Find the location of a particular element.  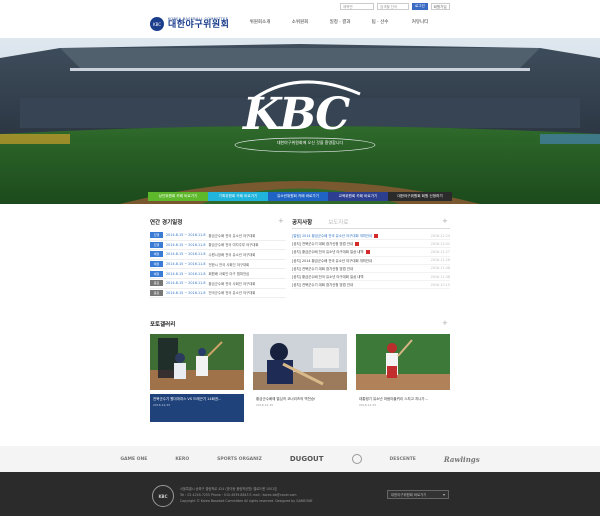

tab-press: 보도자료 is located at coordinates (338, 222).